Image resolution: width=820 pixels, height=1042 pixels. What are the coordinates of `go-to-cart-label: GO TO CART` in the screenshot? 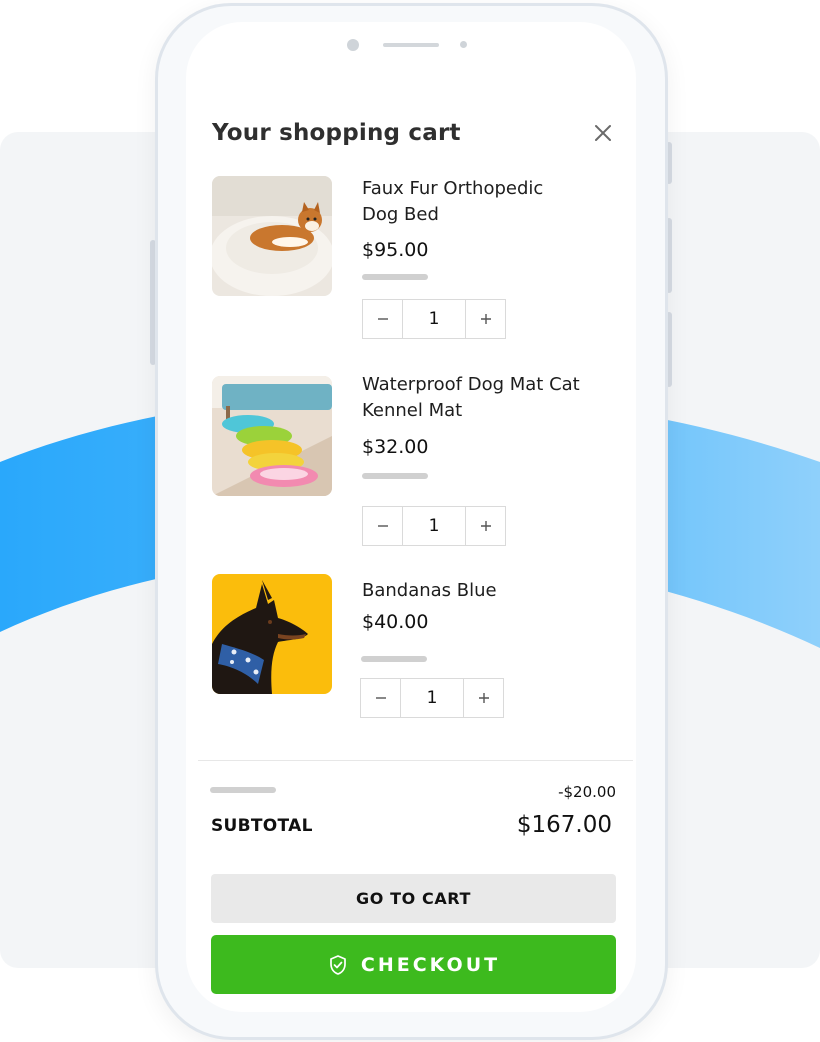 It's located at (413, 898).